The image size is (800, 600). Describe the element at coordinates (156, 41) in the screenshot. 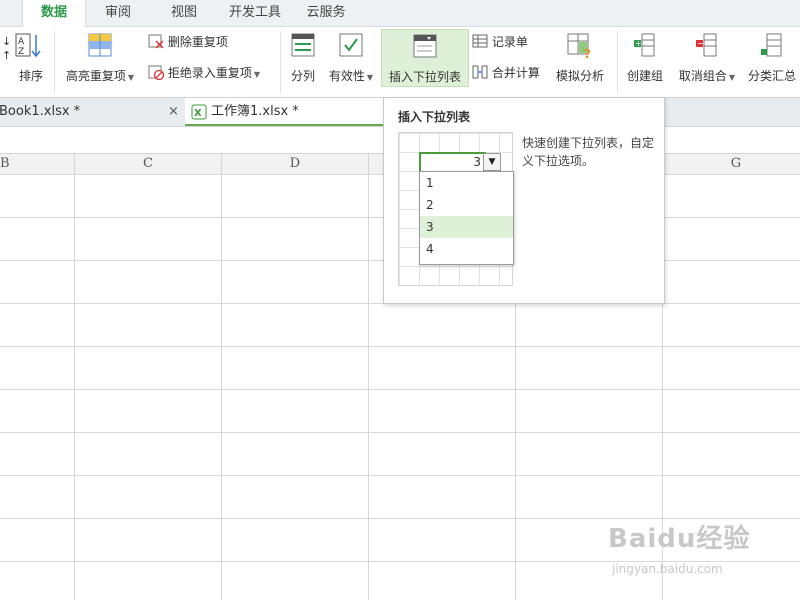

I see `delete-duplicates-icon` at that location.